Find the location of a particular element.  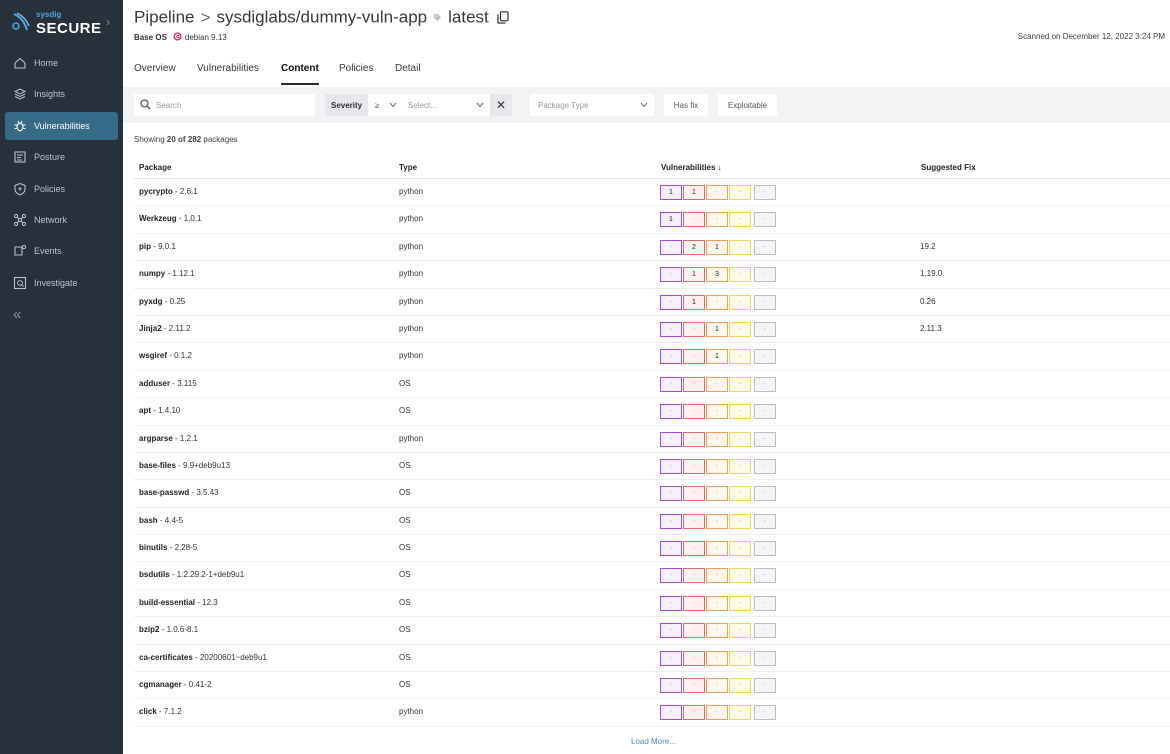

tab-policies: Policies is located at coordinates (356, 74).